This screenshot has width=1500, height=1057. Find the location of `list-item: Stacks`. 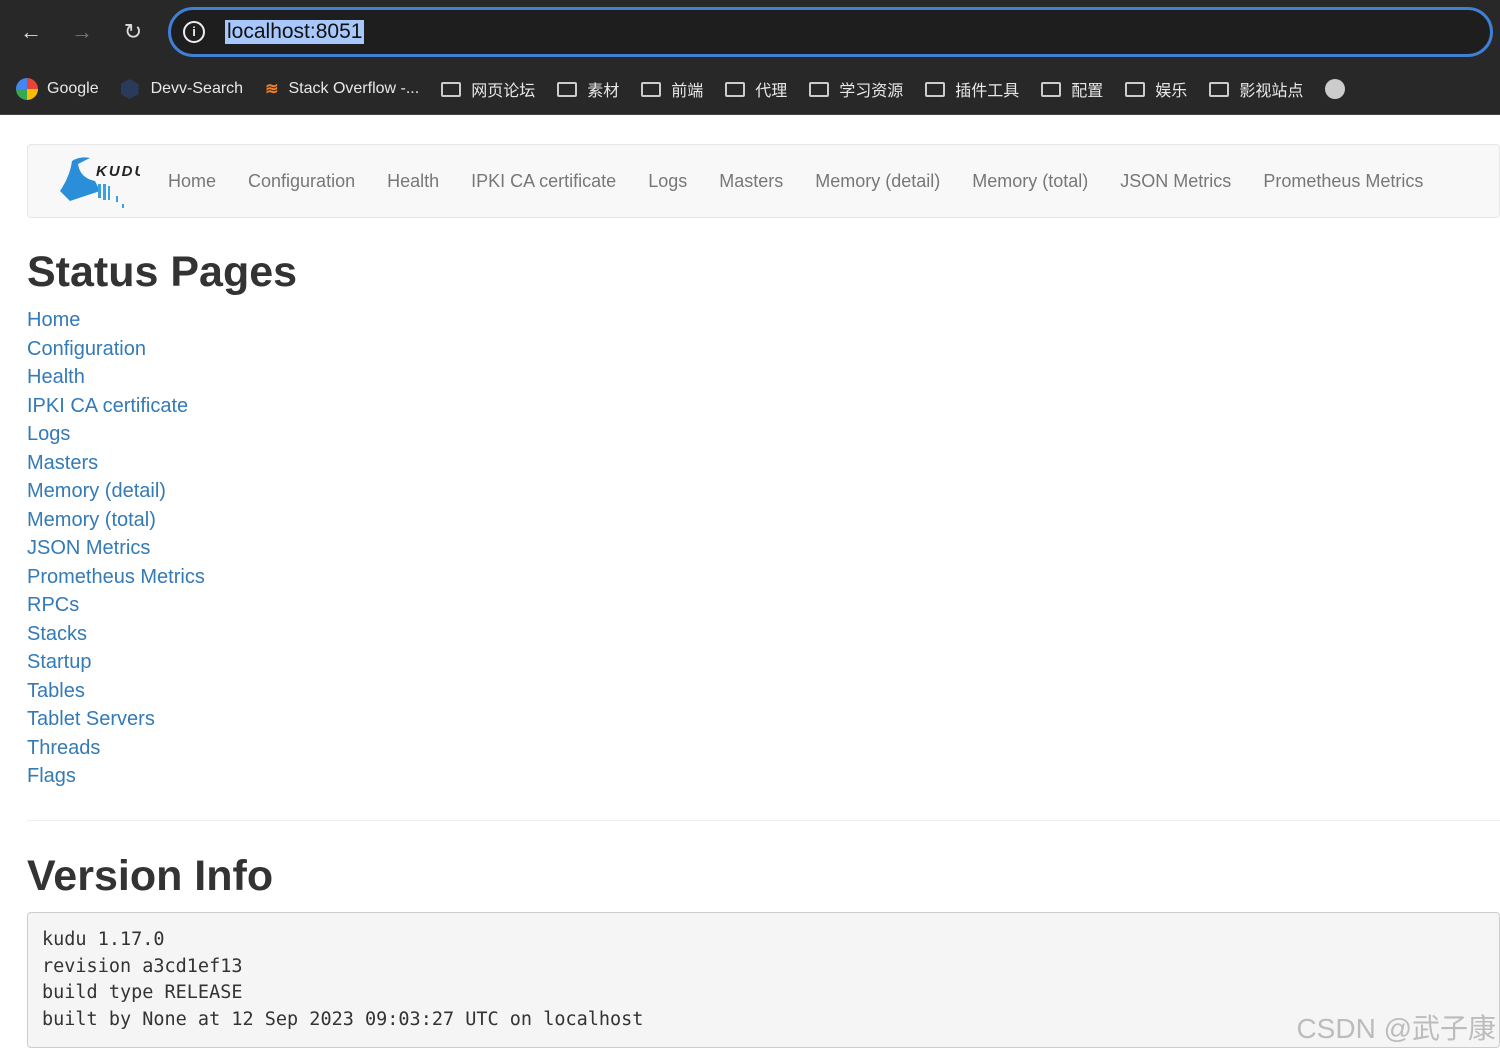

list-item: Stacks is located at coordinates (116, 637).